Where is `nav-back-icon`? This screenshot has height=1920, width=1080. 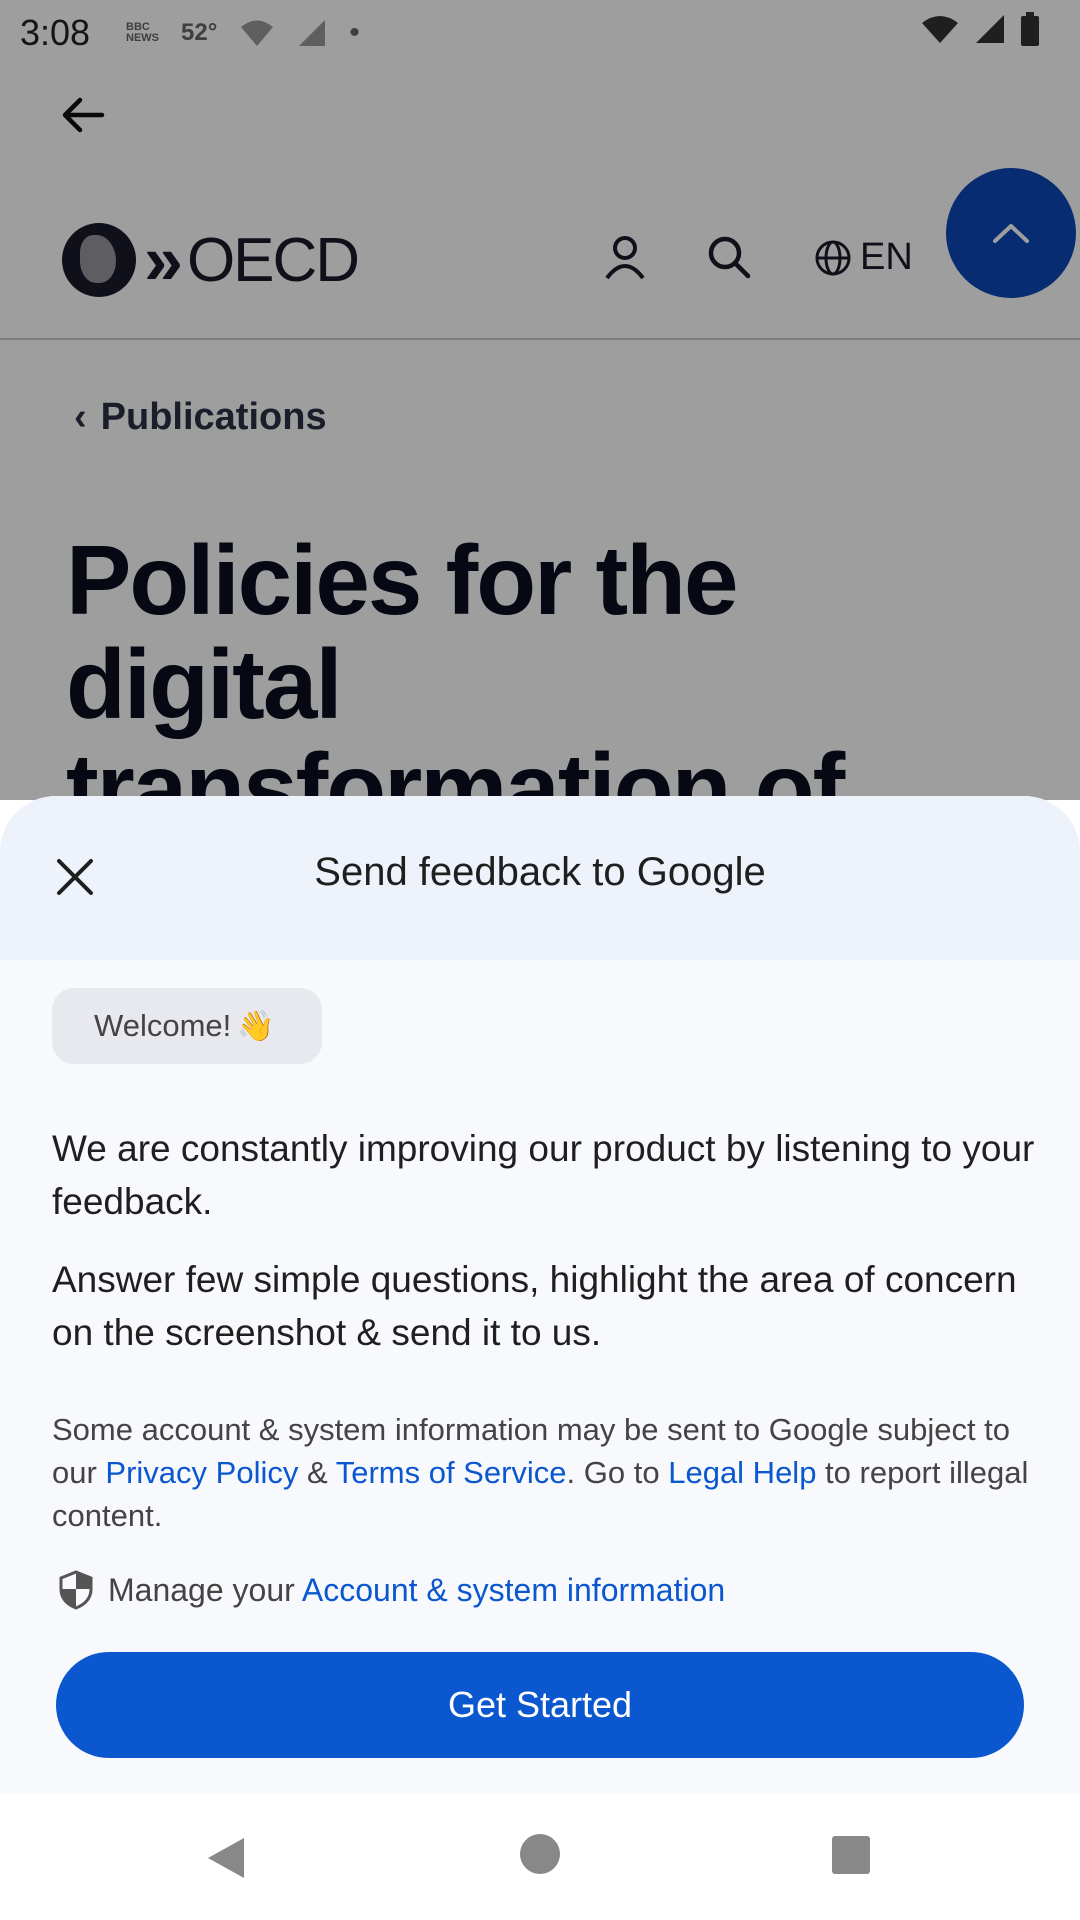
nav-back-icon is located at coordinates (226, 1858).